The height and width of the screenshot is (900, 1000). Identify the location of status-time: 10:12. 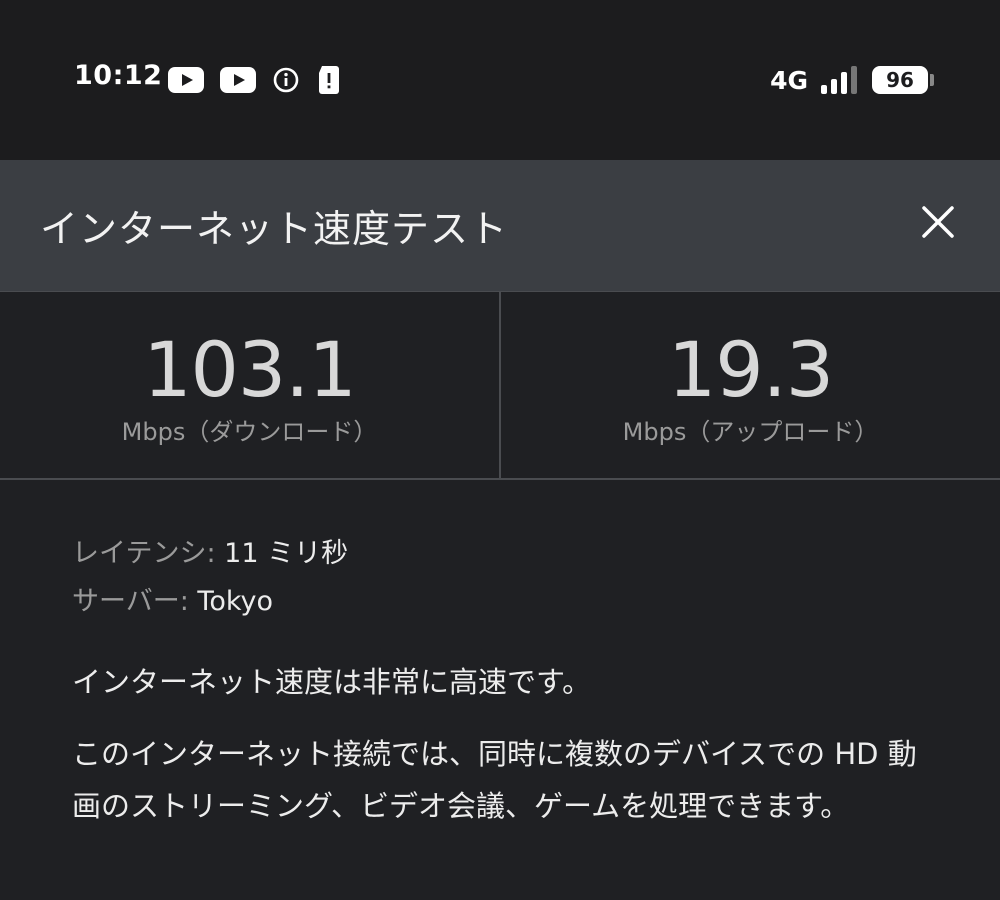
(118, 75).